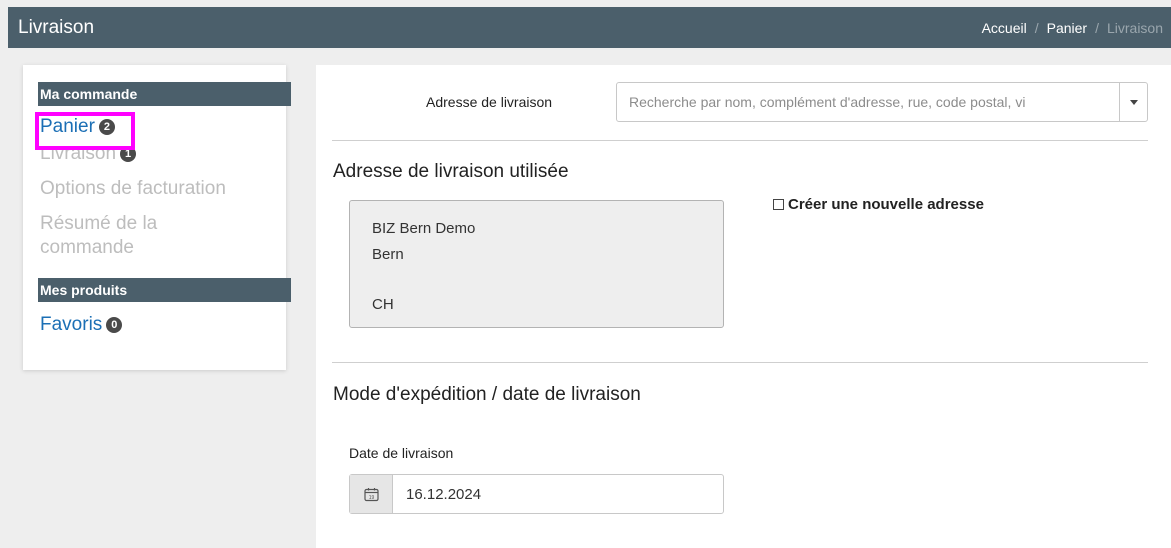 This screenshot has width=1171, height=548. I want to click on sidebar-item-panier: Panier 2, so click(77, 127).